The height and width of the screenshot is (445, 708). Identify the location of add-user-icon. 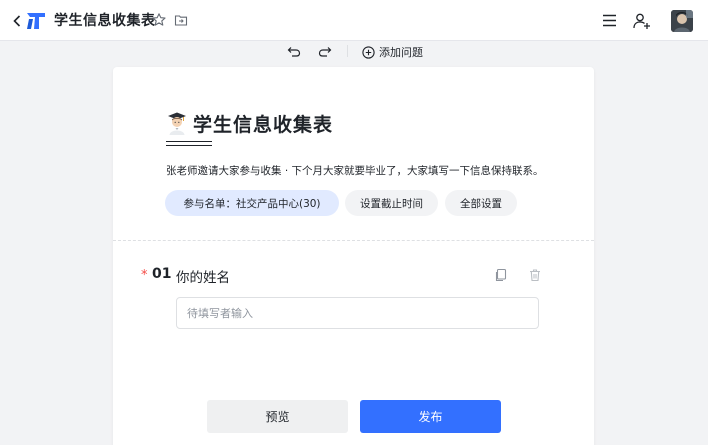
(642, 21).